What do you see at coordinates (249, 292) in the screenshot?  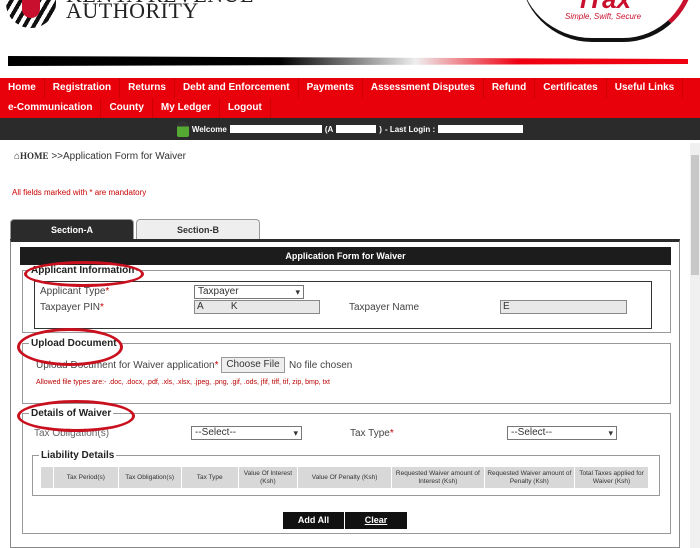 I see `applicant-type-select: Taxpayer` at bounding box center [249, 292].